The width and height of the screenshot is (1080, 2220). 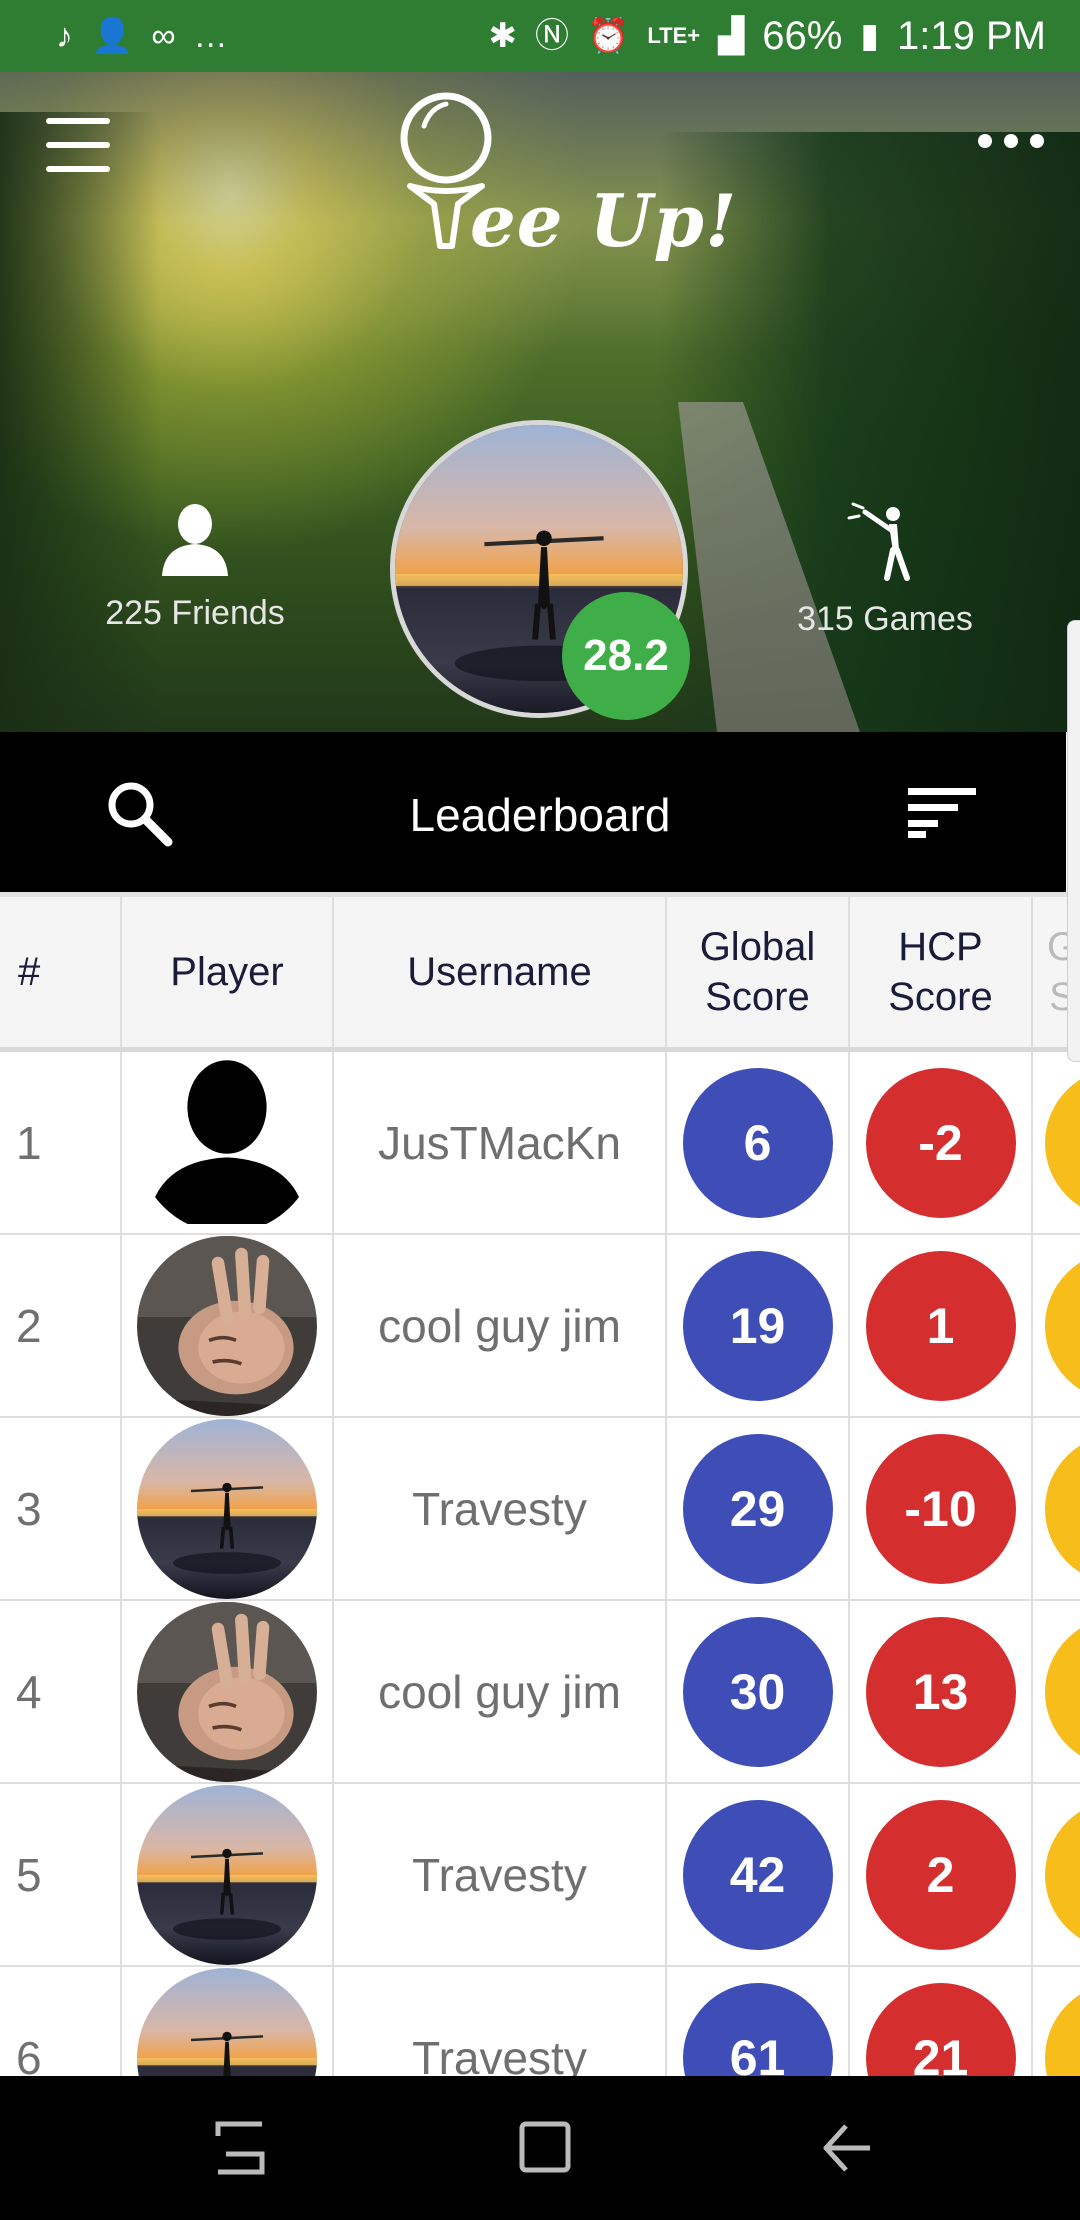 What do you see at coordinates (61, 1874) in the screenshot?
I see `rank-cell: 5` at bounding box center [61, 1874].